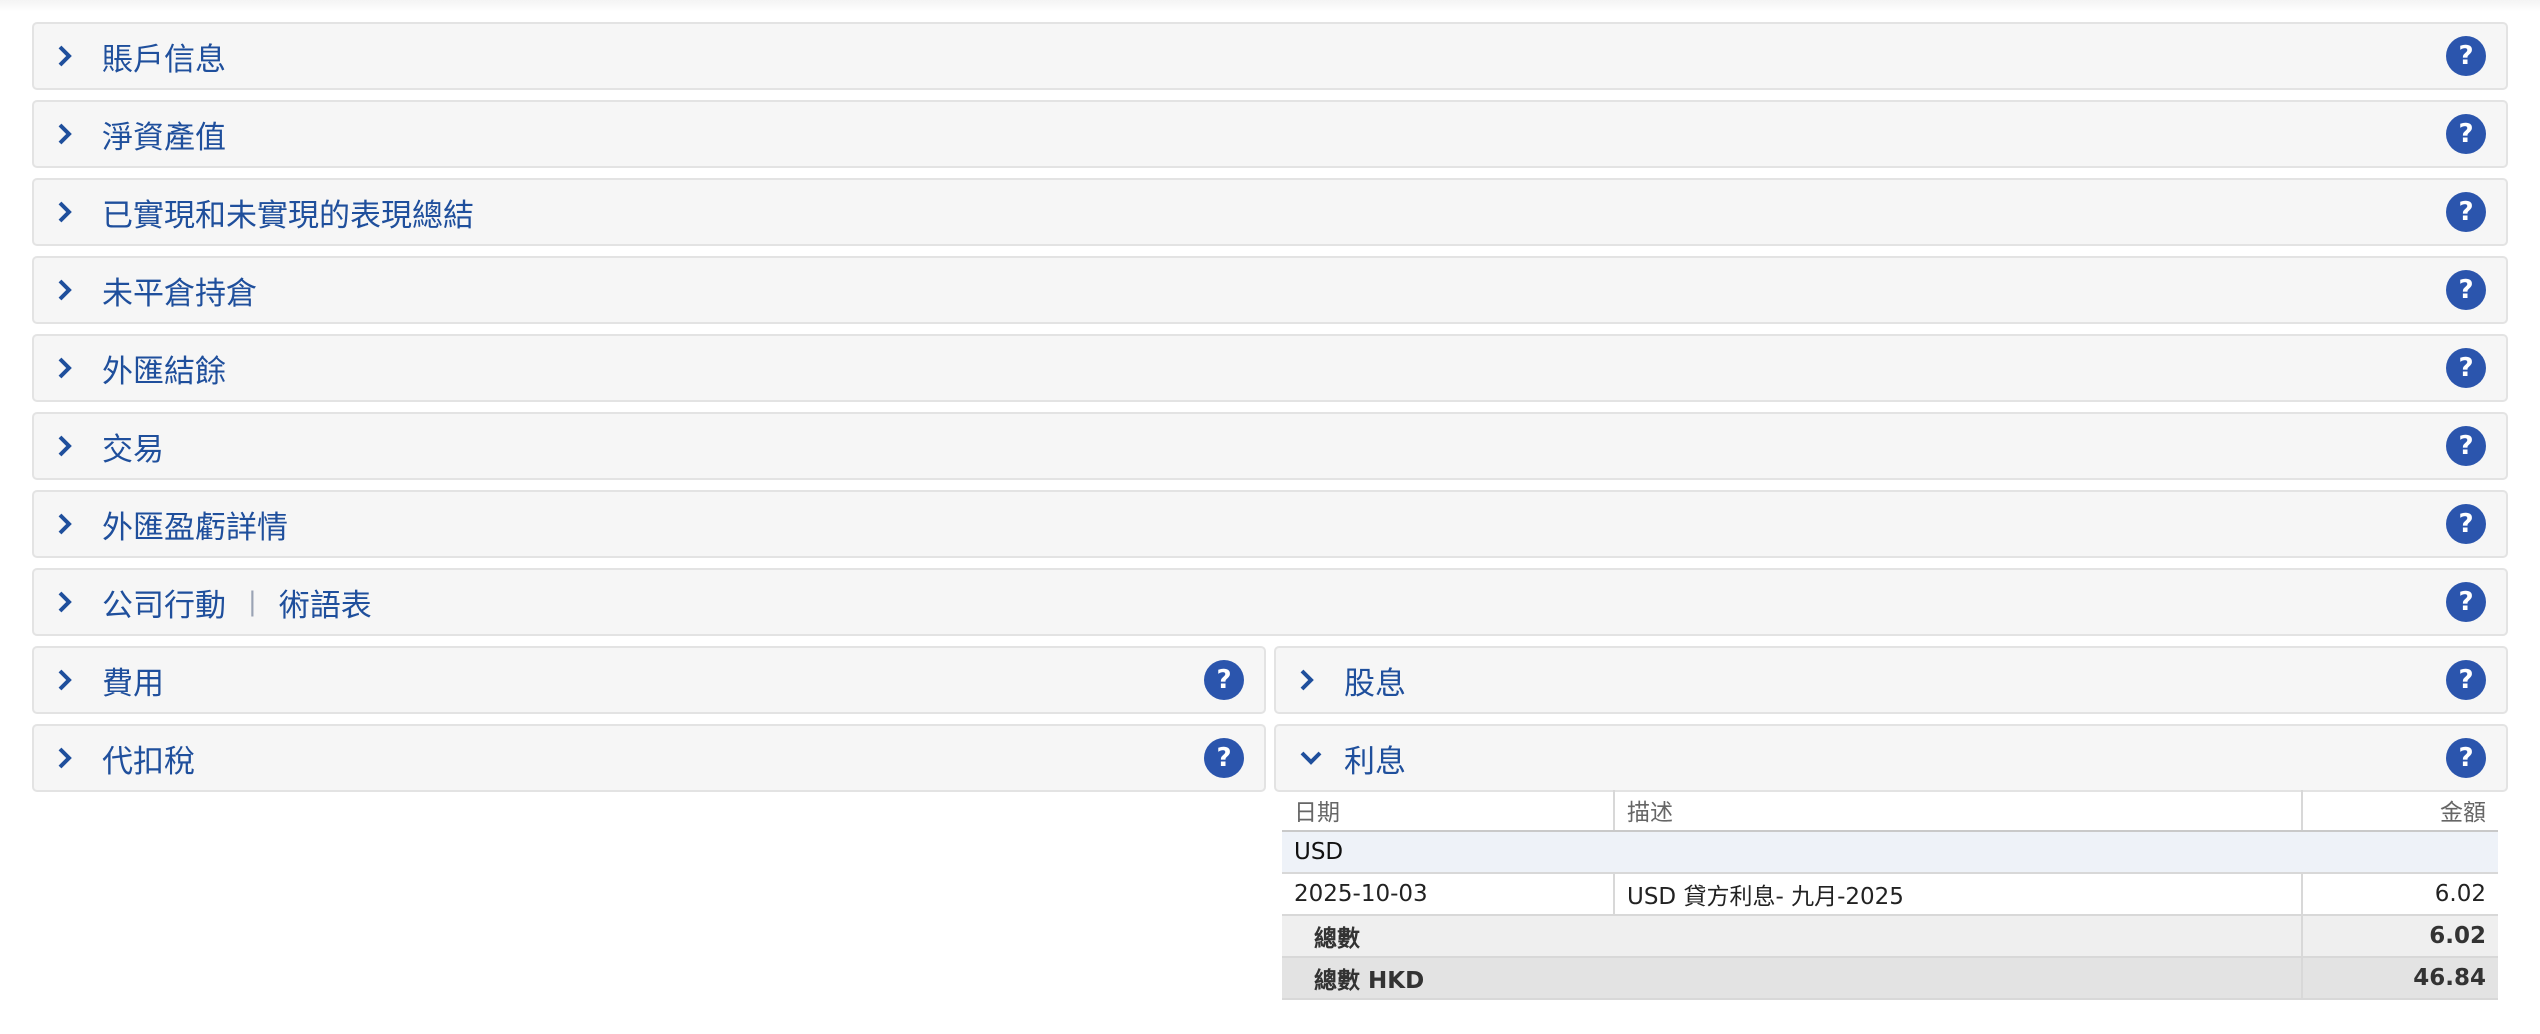 The height and width of the screenshot is (1034, 2540). I want to click on total-hkd-row: 總數 HKD 46.84, so click(1890, 978).